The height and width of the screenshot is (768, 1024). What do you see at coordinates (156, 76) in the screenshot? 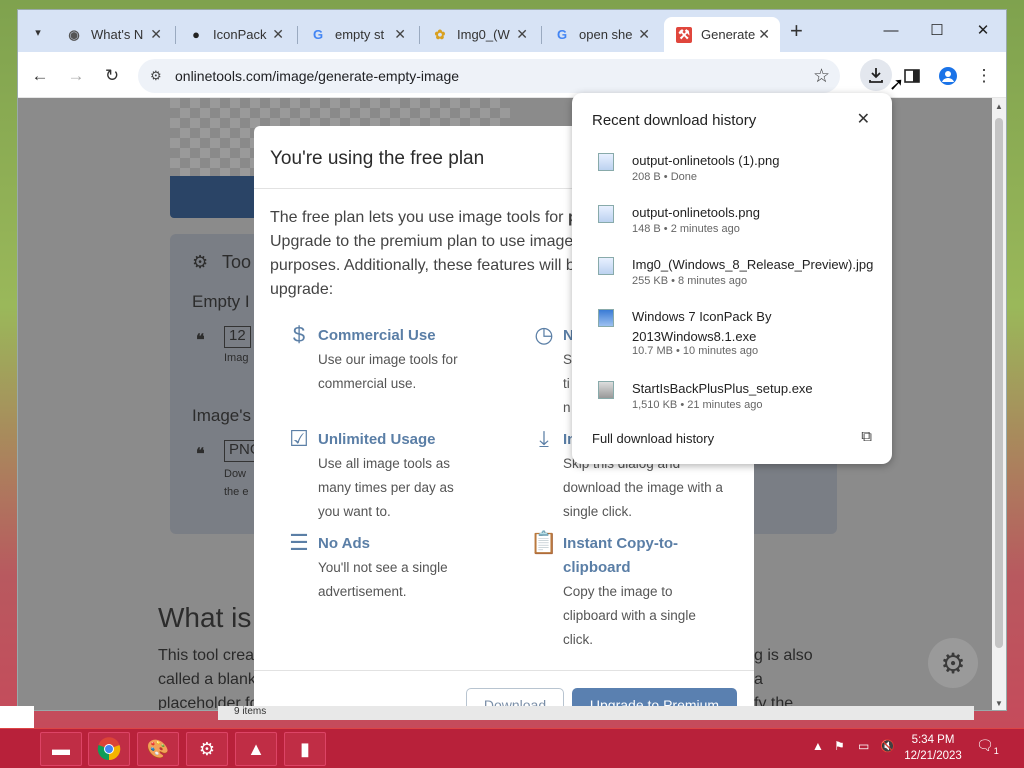
I see `site-info-icon: ⚙` at bounding box center [156, 76].